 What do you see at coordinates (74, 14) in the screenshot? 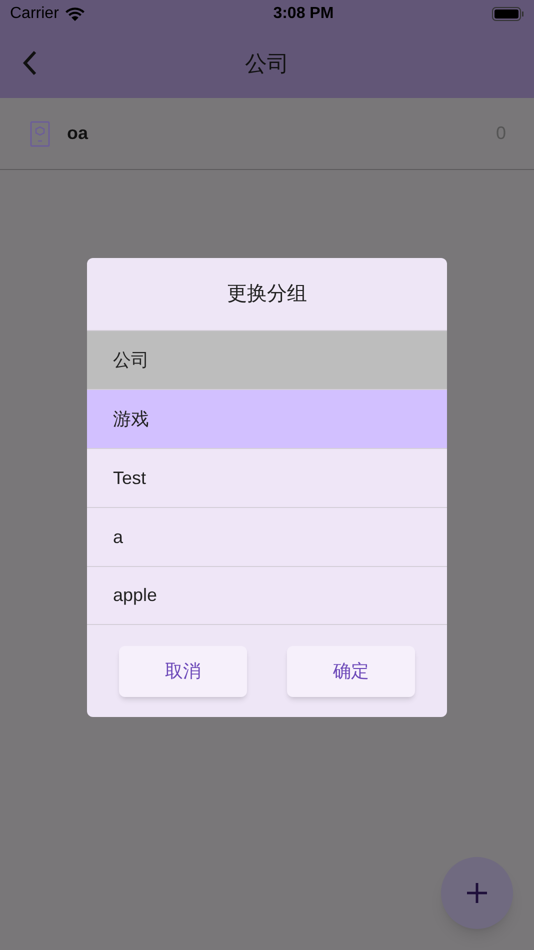
I see `wifi-icon` at bounding box center [74, 14].